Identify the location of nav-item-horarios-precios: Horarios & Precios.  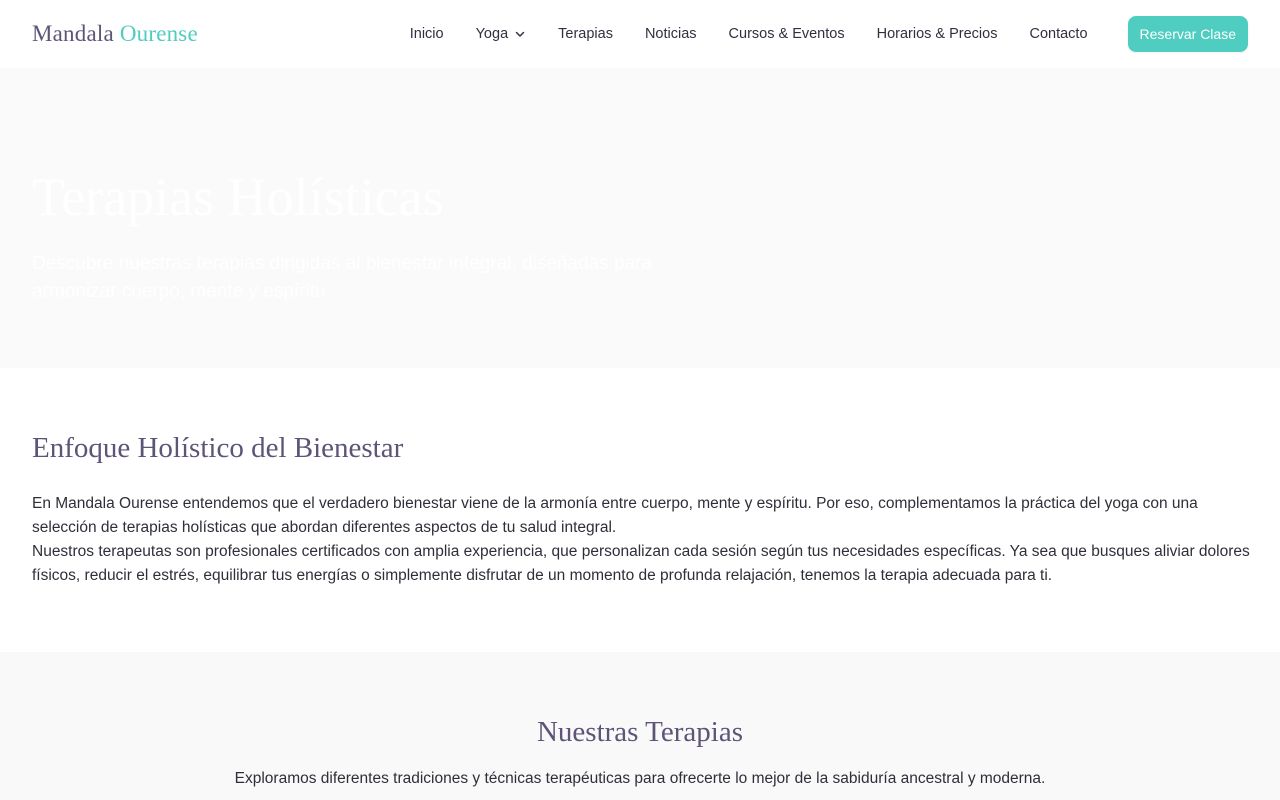
(937, 34).